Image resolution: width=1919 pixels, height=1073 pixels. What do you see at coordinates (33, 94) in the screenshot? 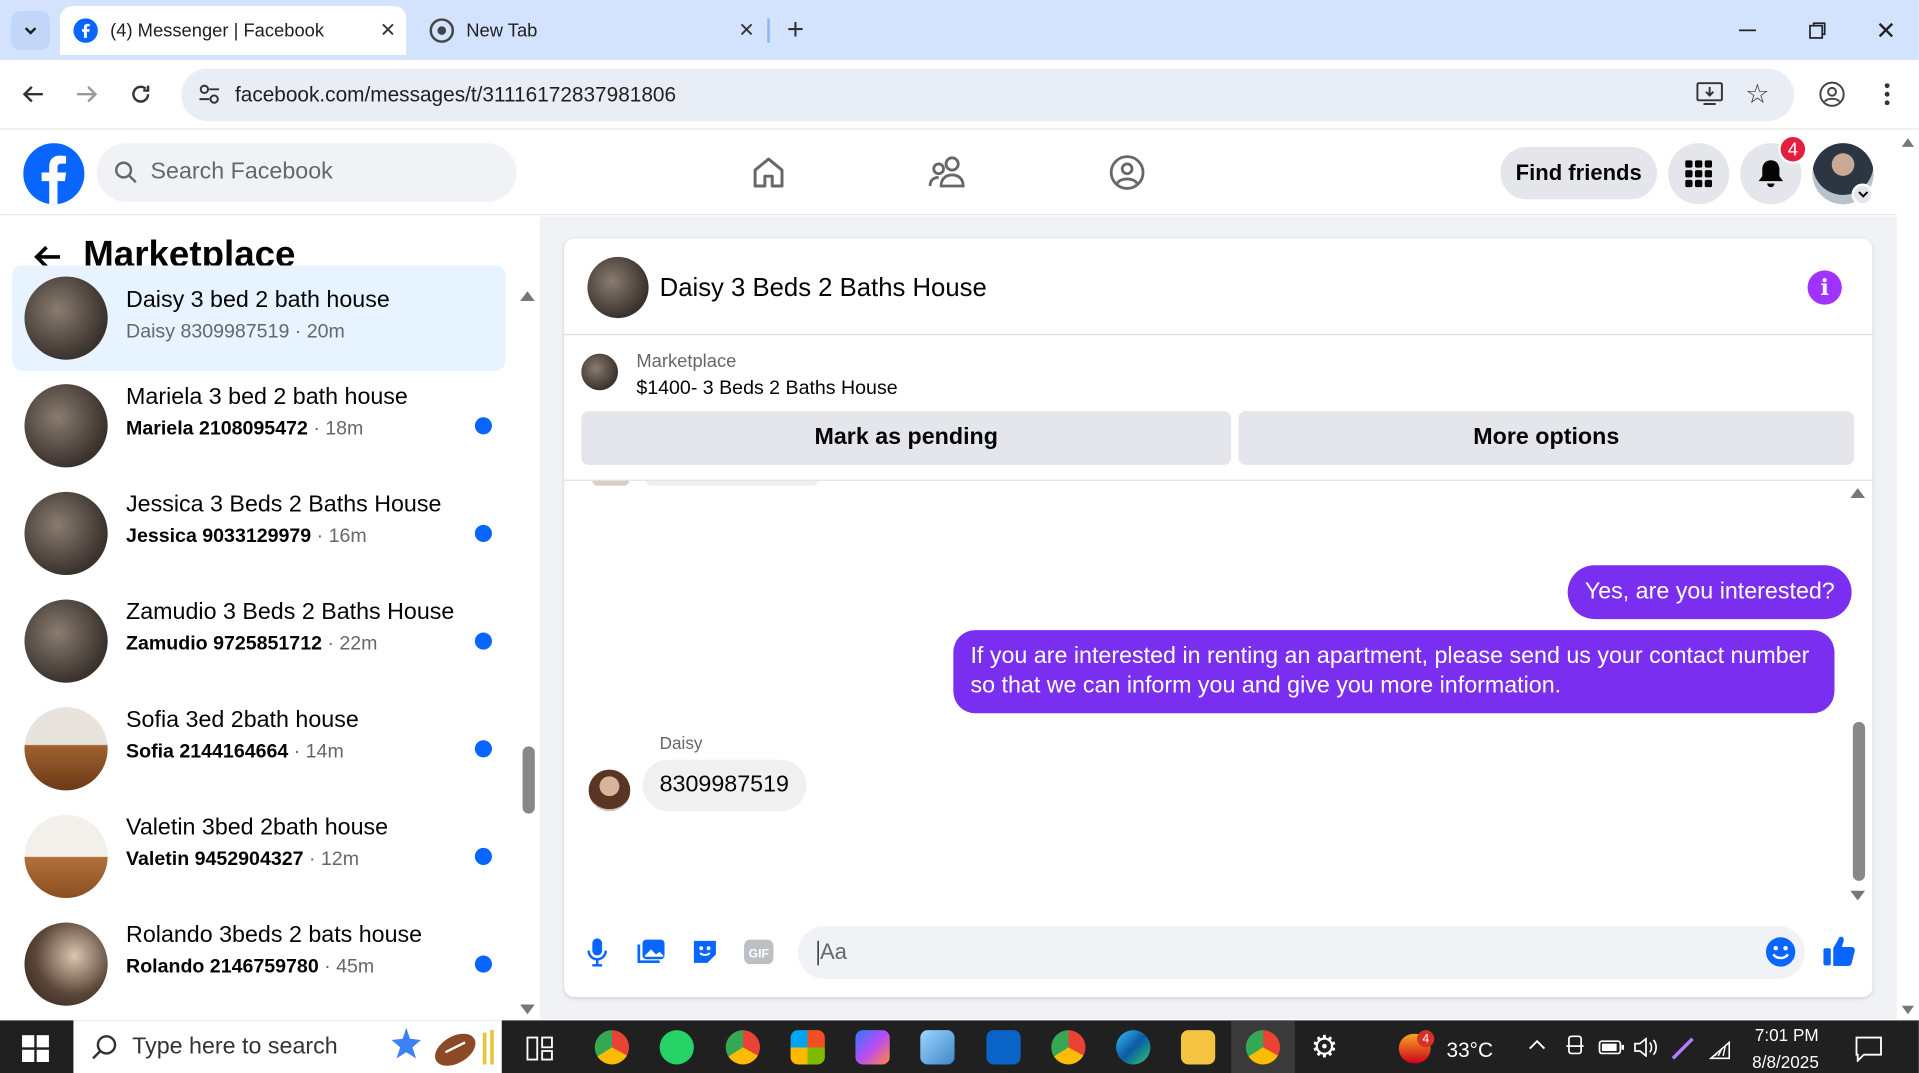
I see `back-arrow-icon` at bounding box center [33, 94].